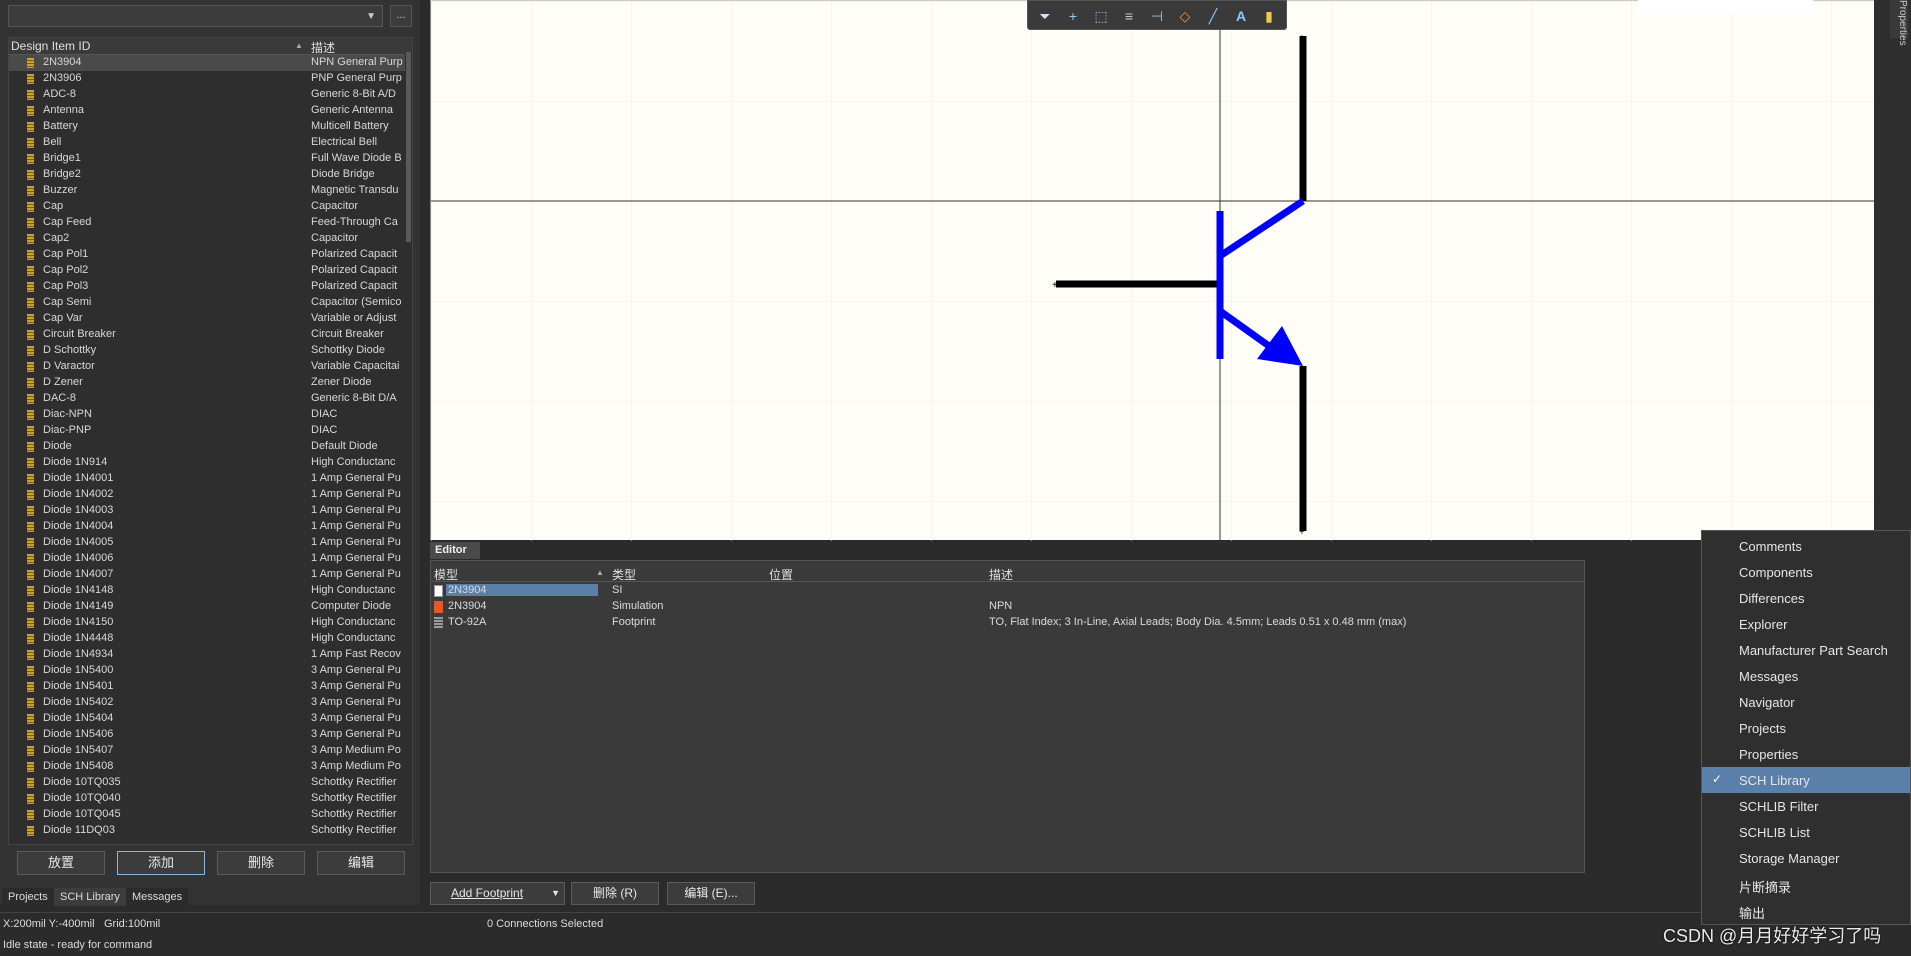 This screenshot has width=1911, height=956. Describe the element at coordinates (446, 574) in the screenshot. I see `column-header-model: 模型` at that location.